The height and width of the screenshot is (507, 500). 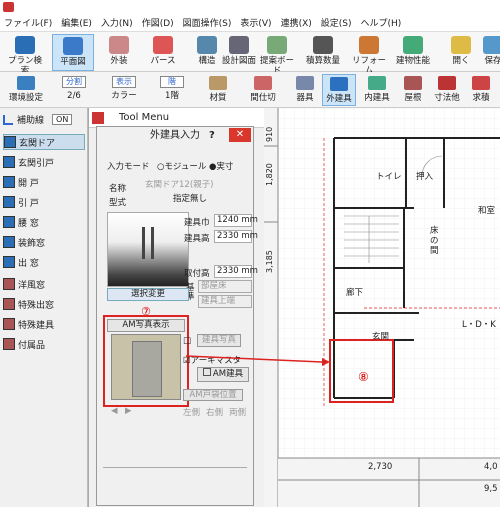 What do you see at coordinates (44, 142) in the screenshot?
I see `sidebar-item-0: 玄関ドア` at bounding box center [44, 142].